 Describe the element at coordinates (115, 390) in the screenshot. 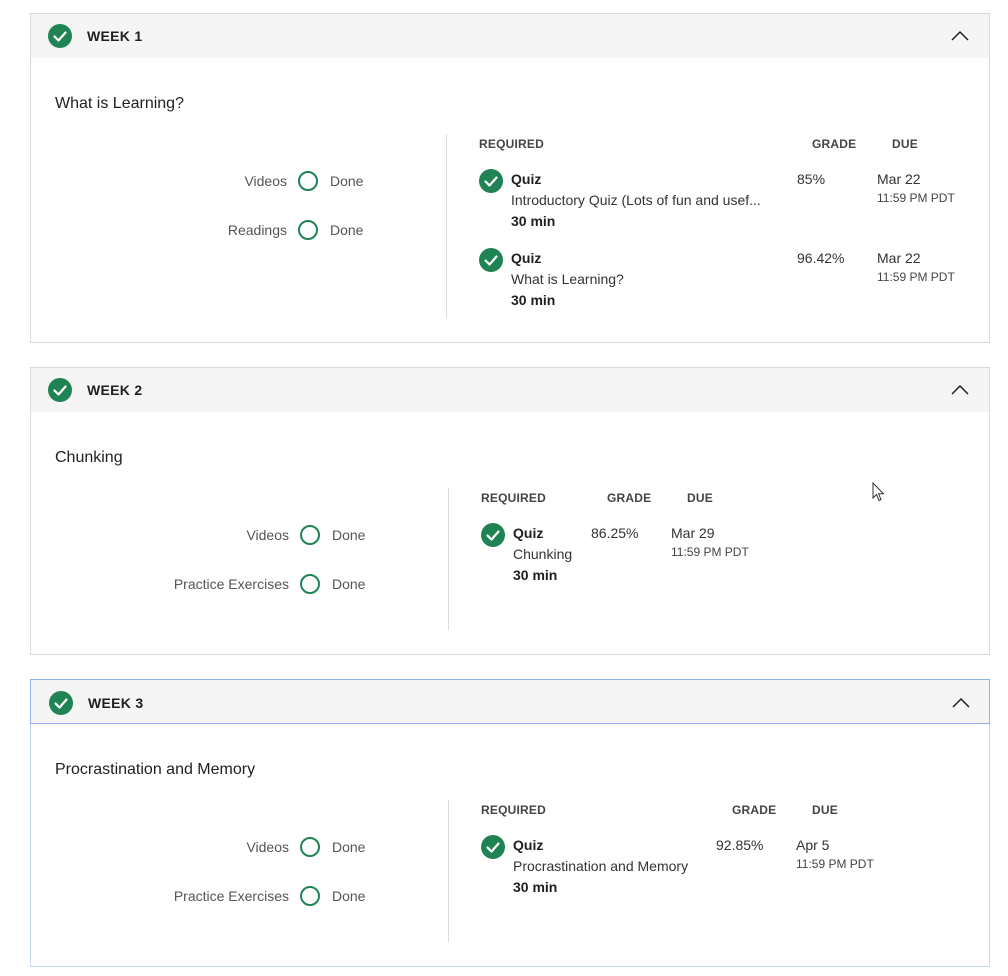

I see `week-title: WEEK 2` at that location.